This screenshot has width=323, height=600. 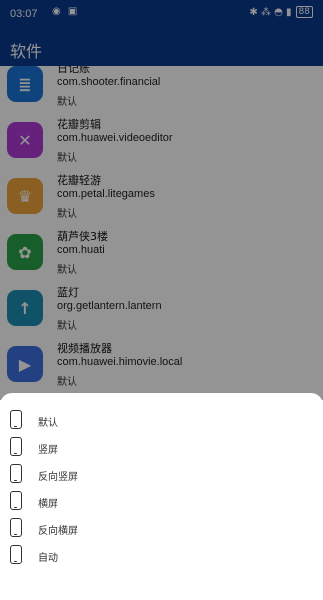 I want to click on option-default: 默认, so click(x=161, y=420).